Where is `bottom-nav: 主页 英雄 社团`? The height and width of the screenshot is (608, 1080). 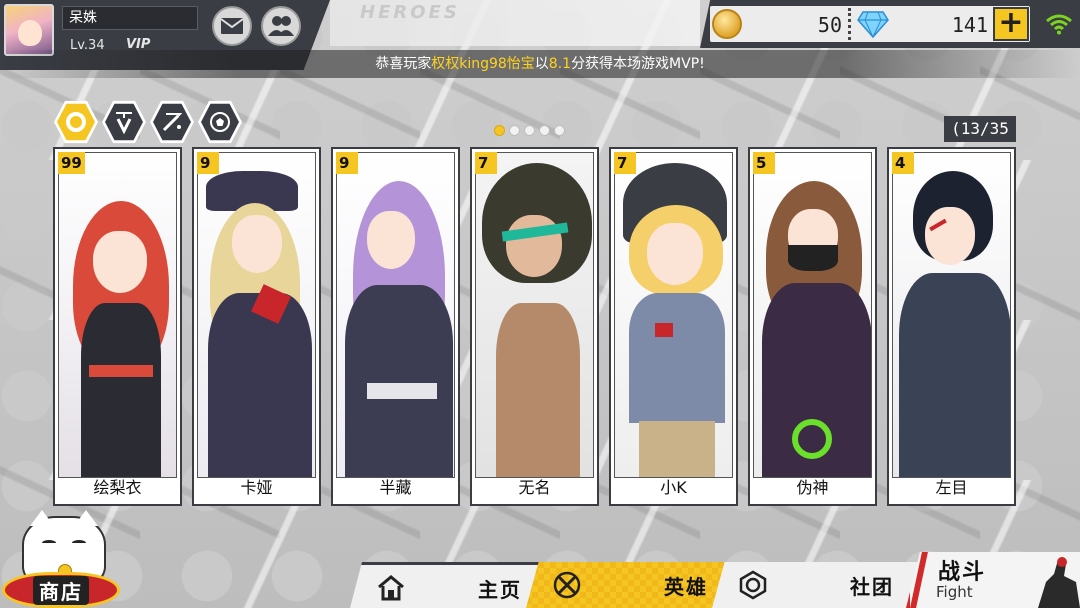 bottom-nav: 主页 英雄 社团 is located at coordinates (626, 585).